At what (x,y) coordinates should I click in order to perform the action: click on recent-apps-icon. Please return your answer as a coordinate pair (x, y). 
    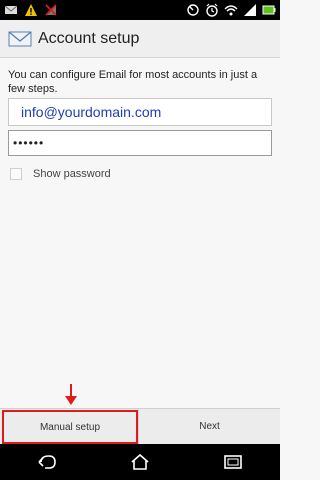
    Looking at the image, I should click on (233, 462).